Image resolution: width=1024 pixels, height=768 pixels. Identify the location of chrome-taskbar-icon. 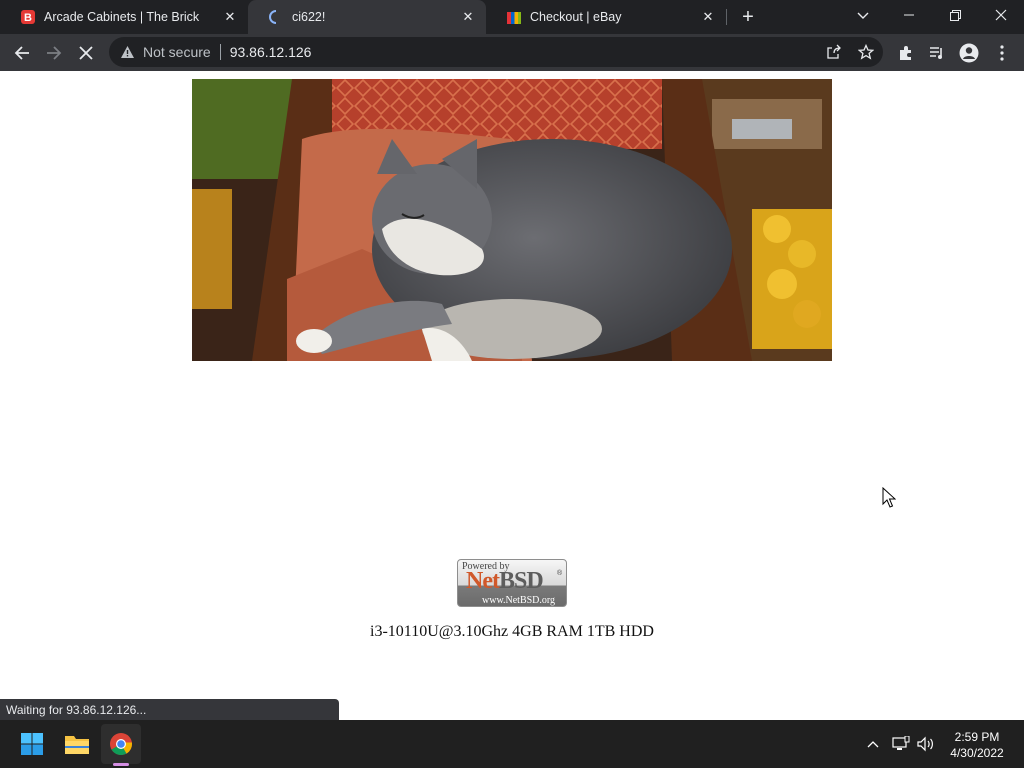
(121, 744).